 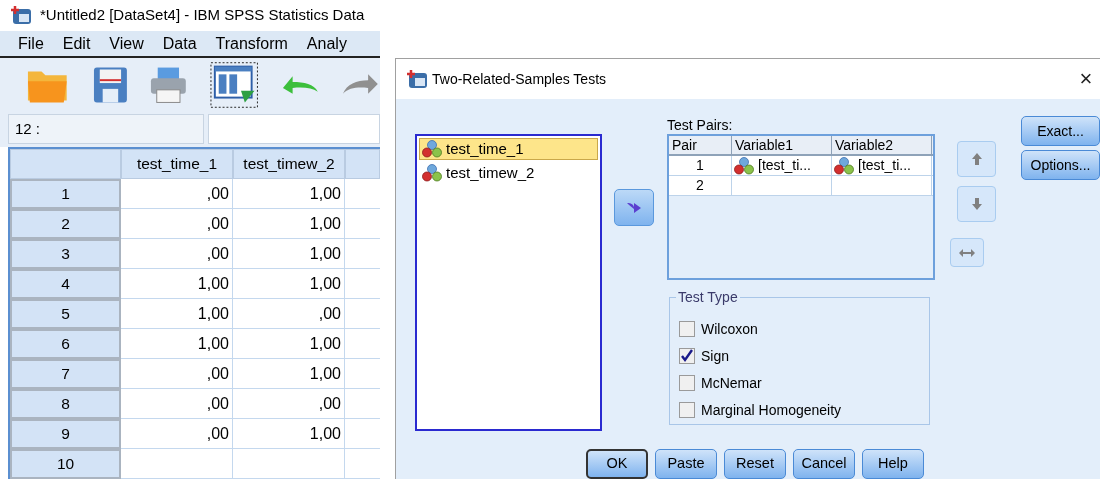 I want to click on variable-item: test_timew_2, so click(x=508, y=173).